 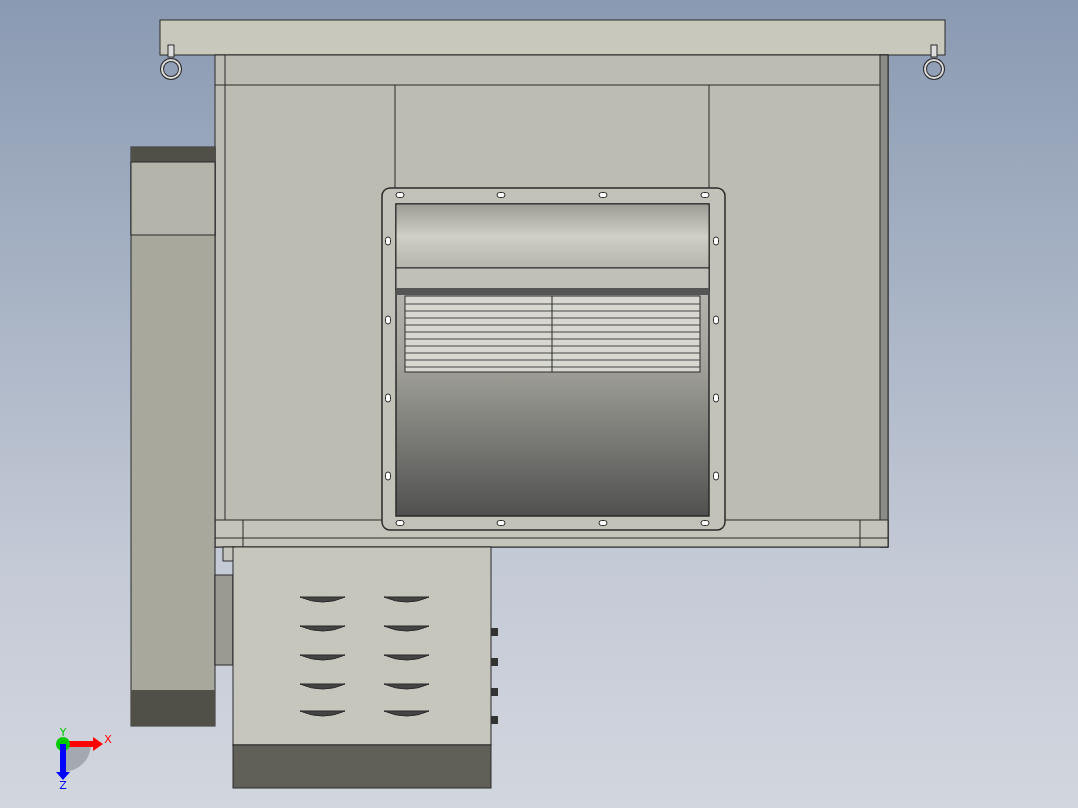 What do you see at coordinates (79, 758) in the screenshot?
I see `axis-triad-drawing` at bounding box center [79, 758].